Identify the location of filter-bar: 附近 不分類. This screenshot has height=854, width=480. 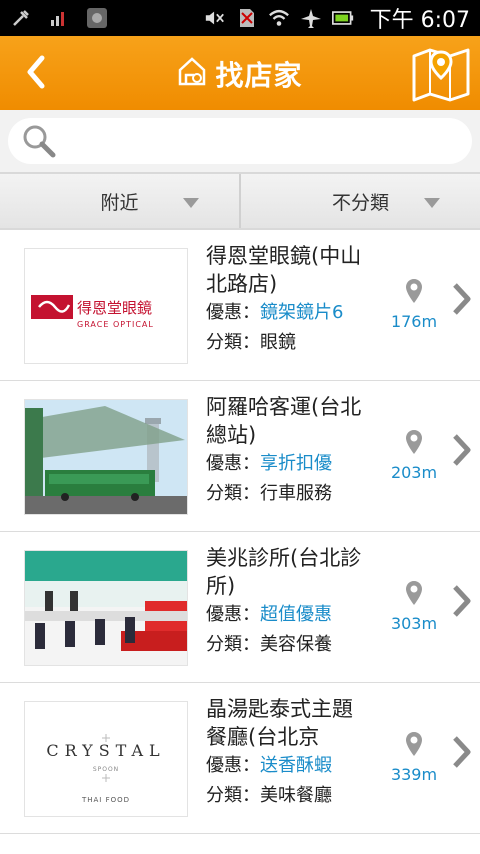
(240, 201).